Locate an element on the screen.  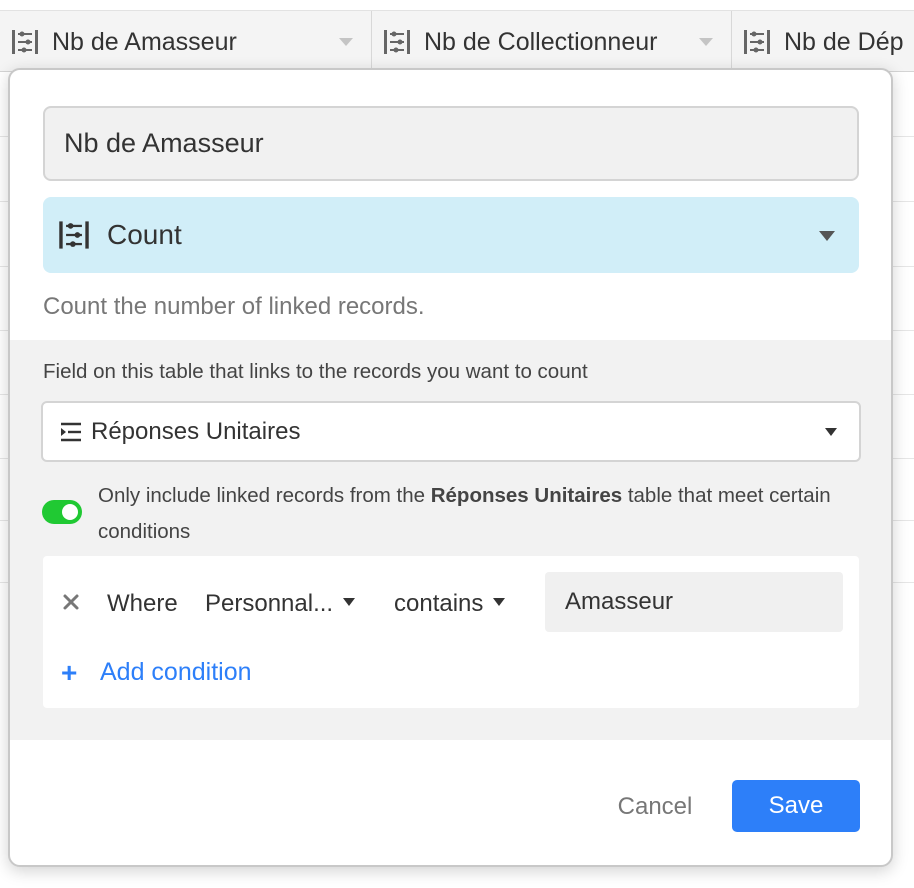
condition-operator-select: contains is located at coordinates (450, 604).